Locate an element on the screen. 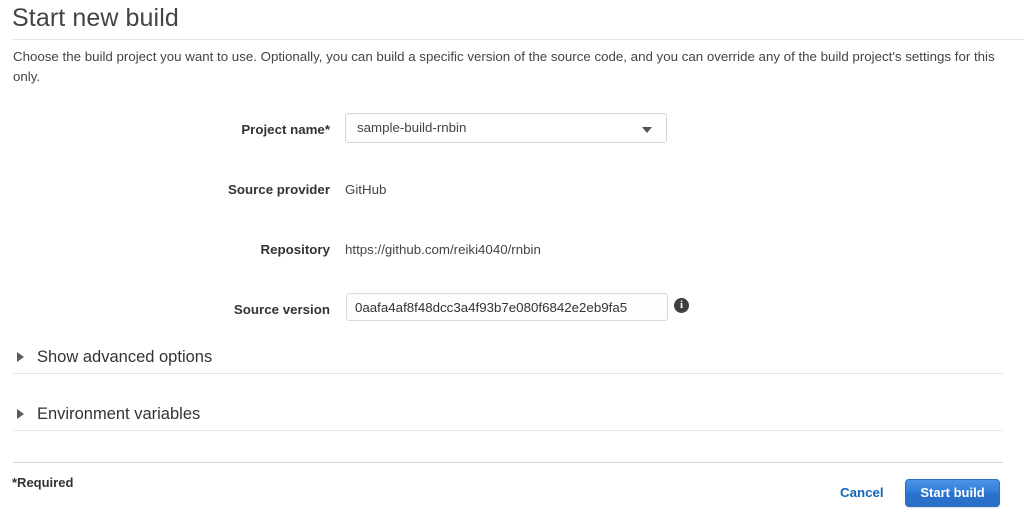  form-row-source-version: Source version i is located at coordinates (512, 315).